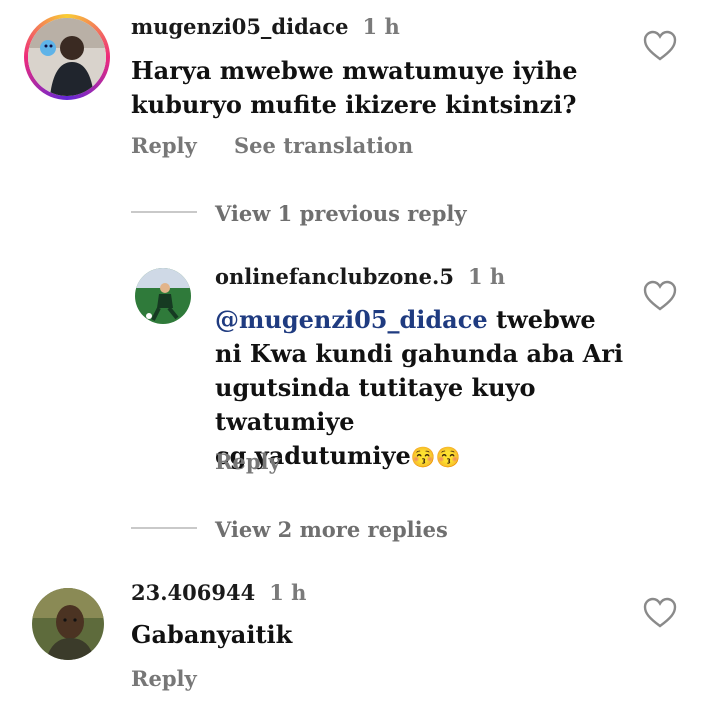 This screenshot has width=720, height=720. Describe the element at coordinates (193, 592) in the screenshot. I see `comment-username: 23.406944` at that location.